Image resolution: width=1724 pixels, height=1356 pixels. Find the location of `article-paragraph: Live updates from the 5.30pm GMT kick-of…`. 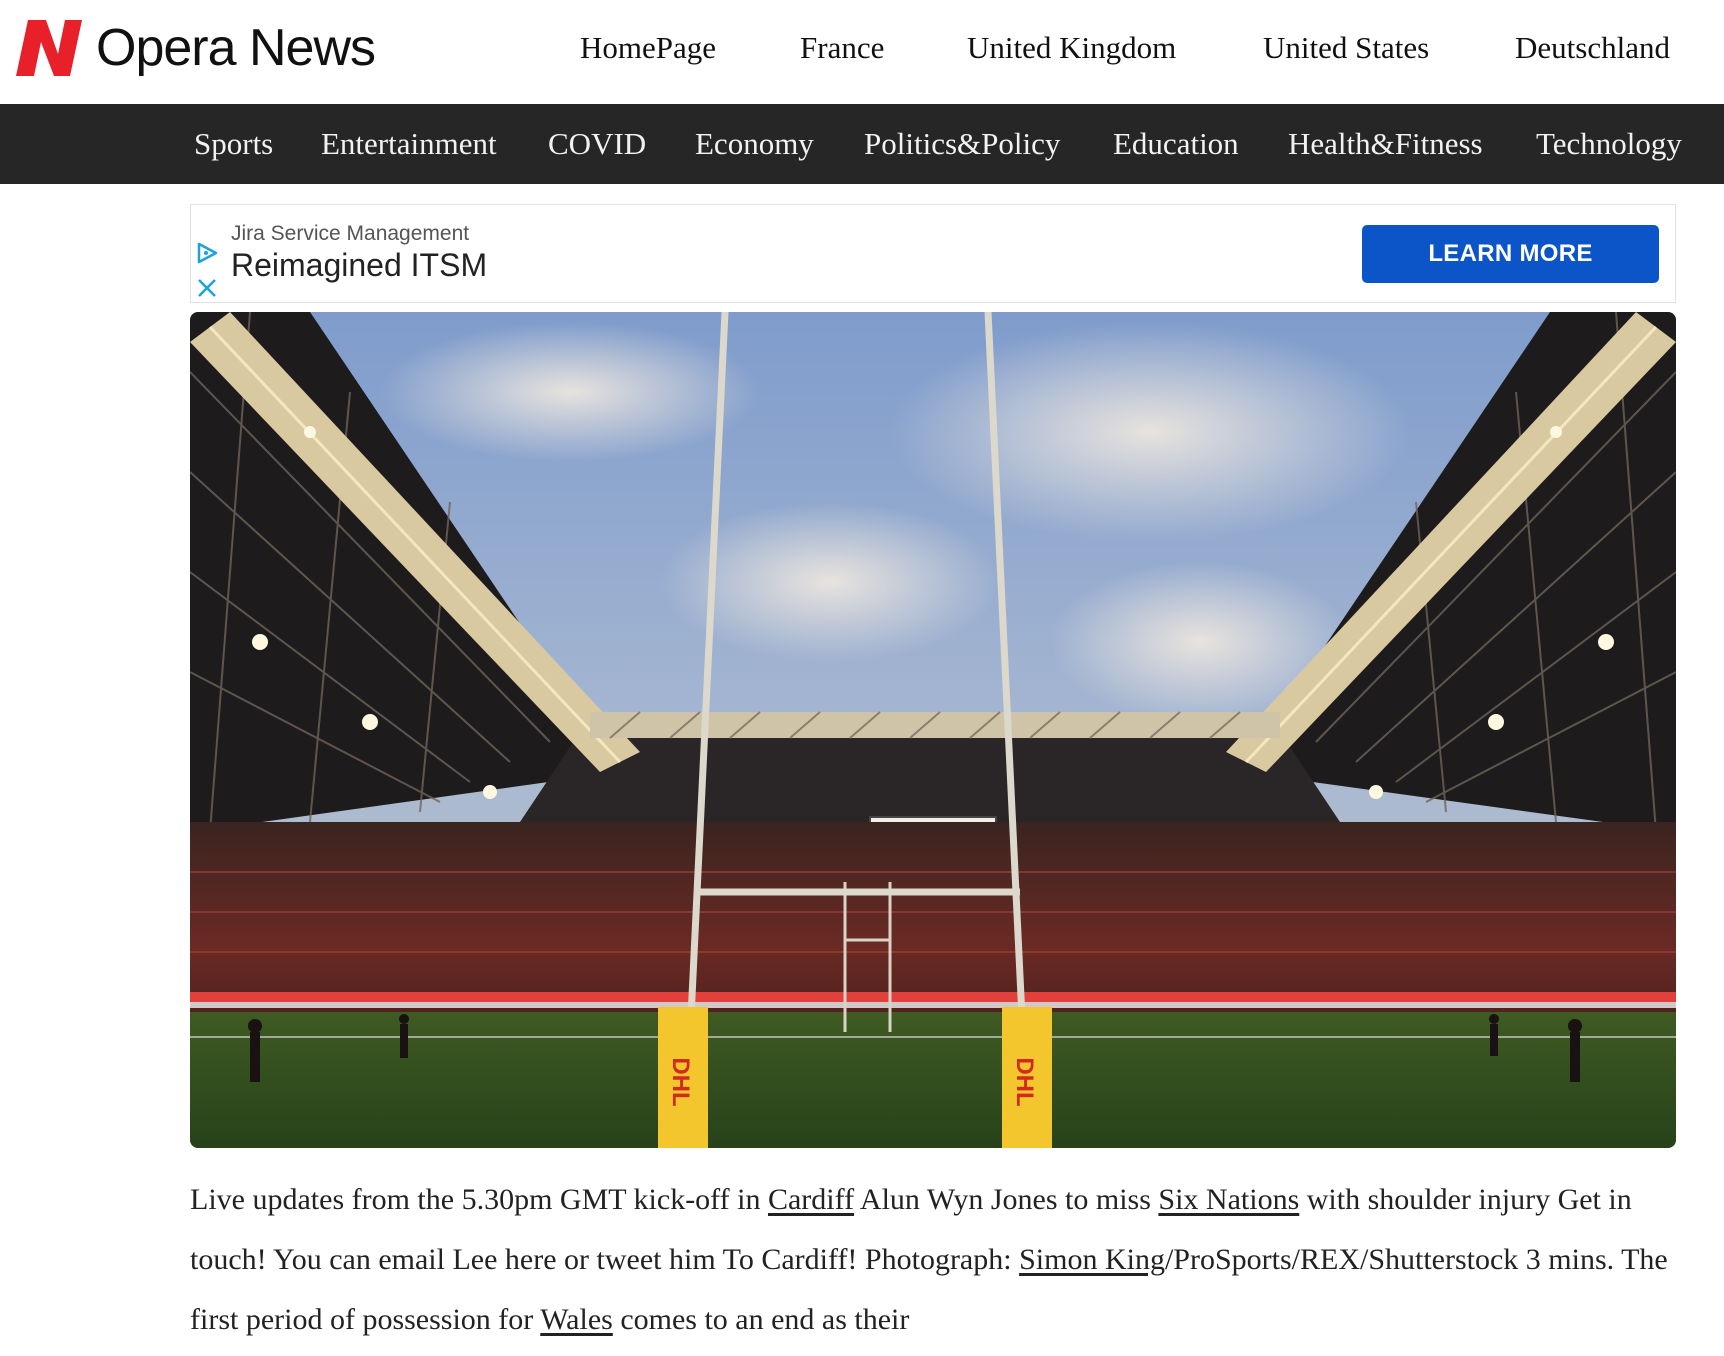

article-paragraph: Live updates from the 5.30pm GMT kick-of… is located at coordinates (933, 1260).